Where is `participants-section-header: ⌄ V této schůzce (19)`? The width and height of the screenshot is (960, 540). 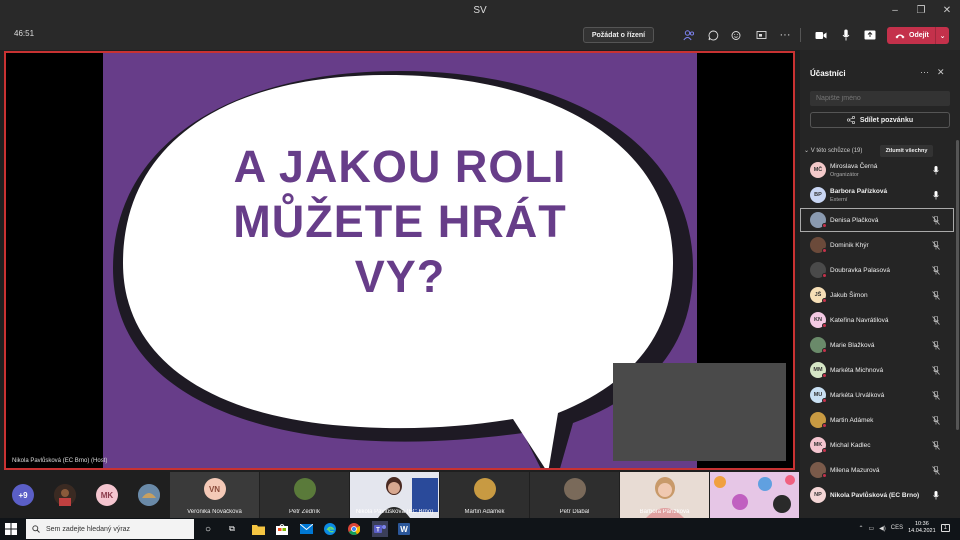
participants-section-header: ⌄ V této schůzce (19) is located at coordinates (833, 150).